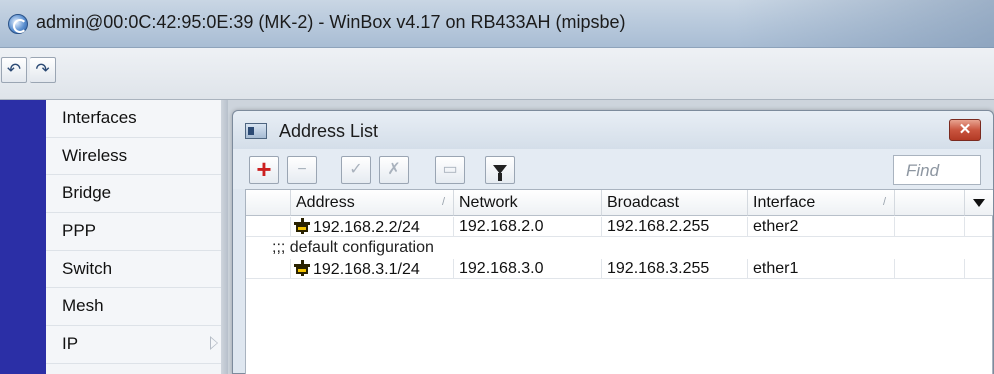 This screenshot has width=994, height=374. What do you see at coordinates (137, 345) in the screenshot?
I see `sidebar-item-ip: IP` at bounding box center [137, 345].